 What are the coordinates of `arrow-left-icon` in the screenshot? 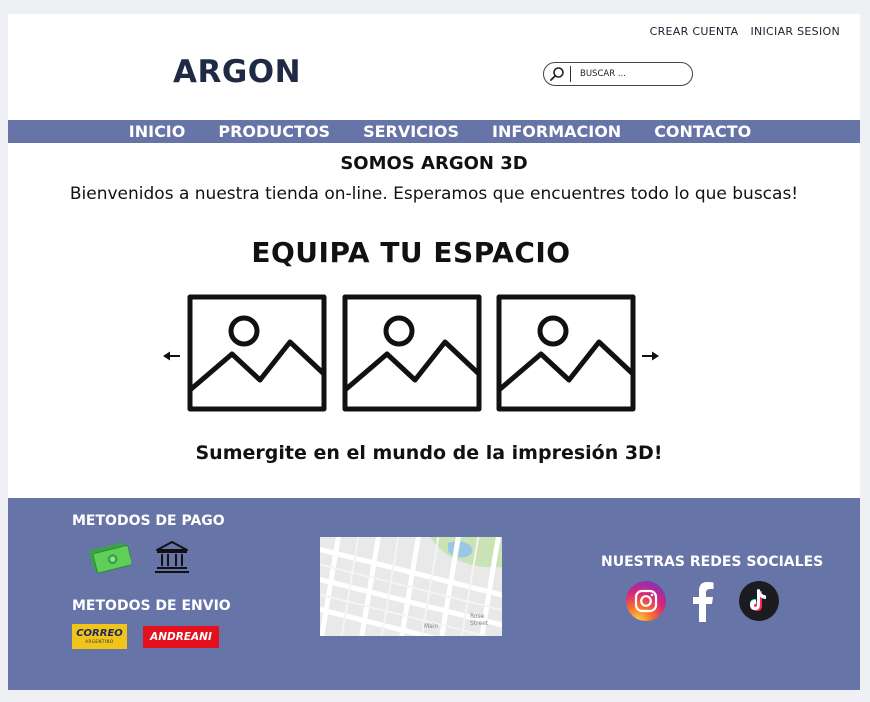 It's located at (172, 355).